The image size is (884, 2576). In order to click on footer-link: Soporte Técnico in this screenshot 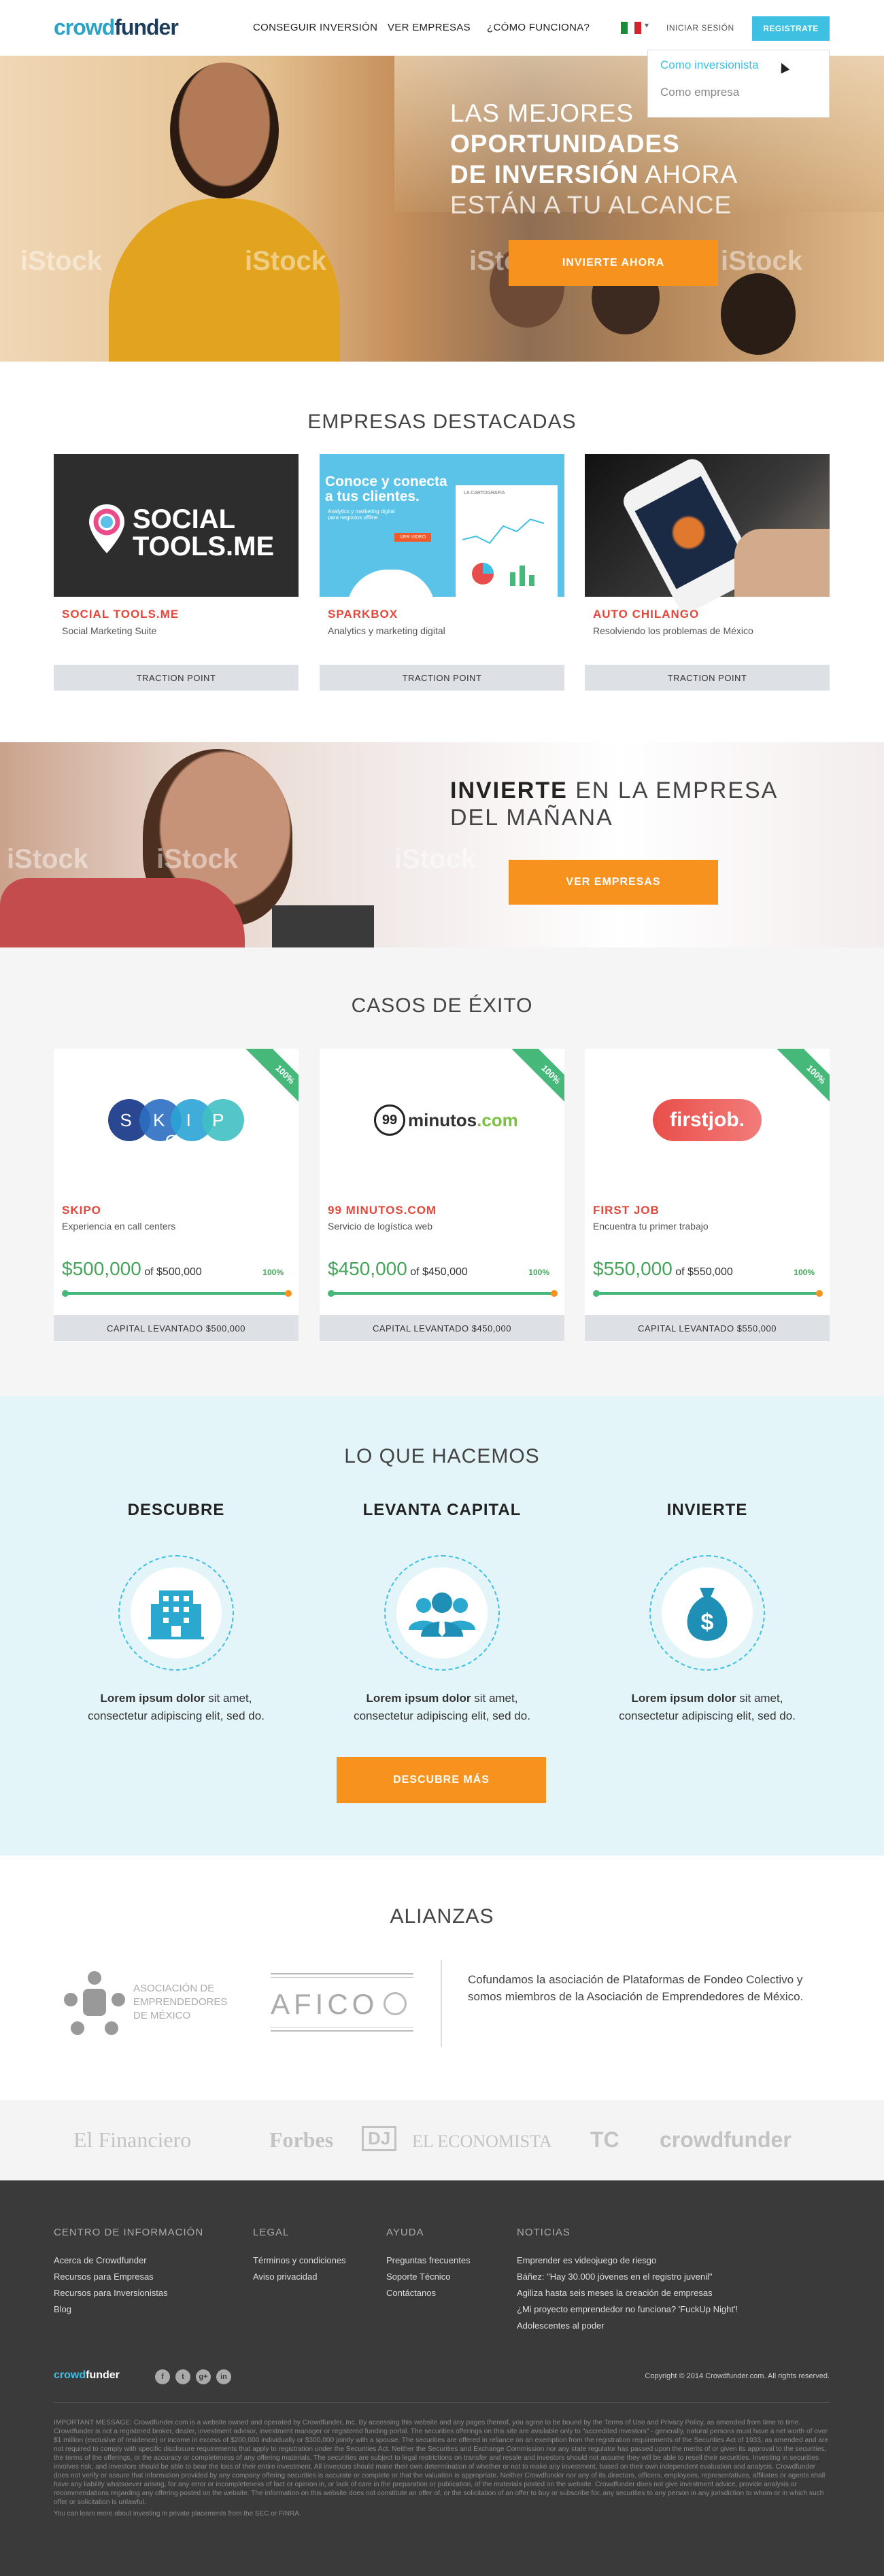, I will do `click(418, 2277)`.